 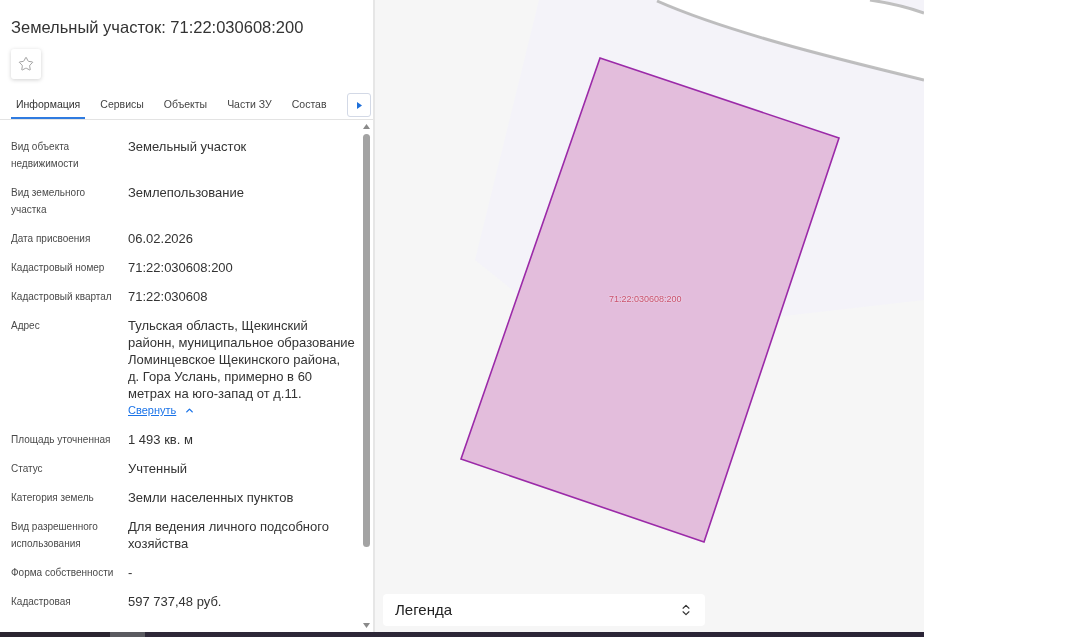 What do you see at coordinates (26, 326) in the screenshot?
I see `field-label: Адрес` at bounding box center [26, 326].